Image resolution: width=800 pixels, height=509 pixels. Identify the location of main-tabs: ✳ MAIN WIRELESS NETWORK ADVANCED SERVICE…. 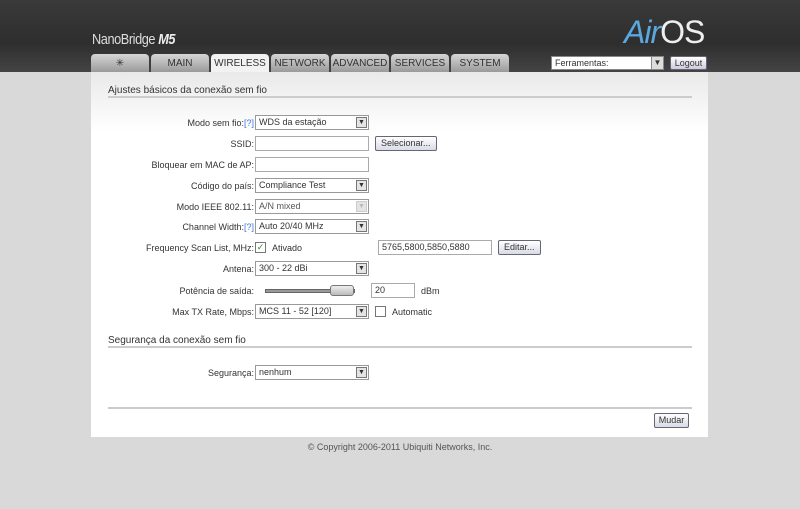
(300, 63).